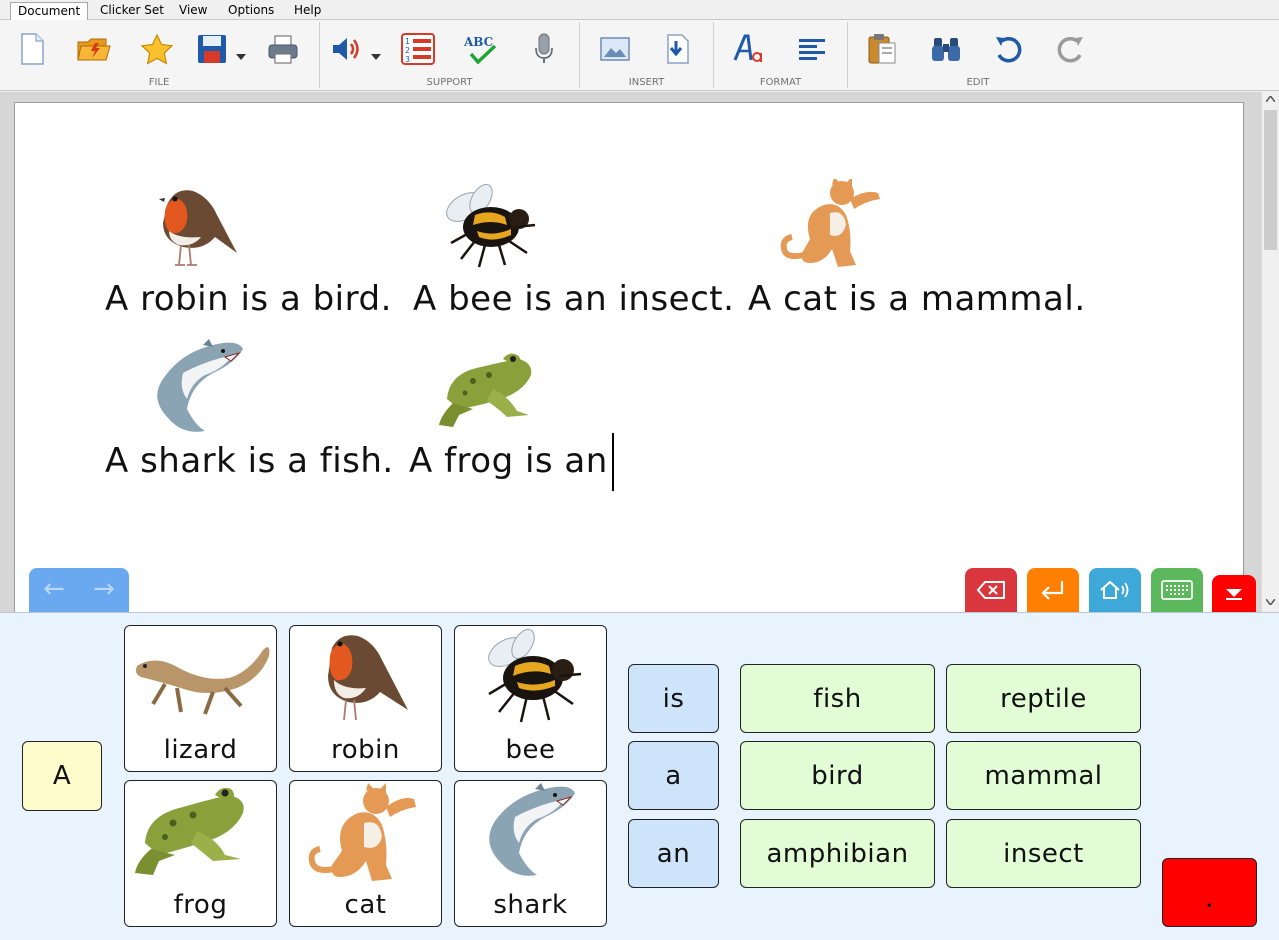 The image size is (1279, 940). Describe the element at coordinates (613, 462) in the screenshot. I see `text-cursor` at that location.